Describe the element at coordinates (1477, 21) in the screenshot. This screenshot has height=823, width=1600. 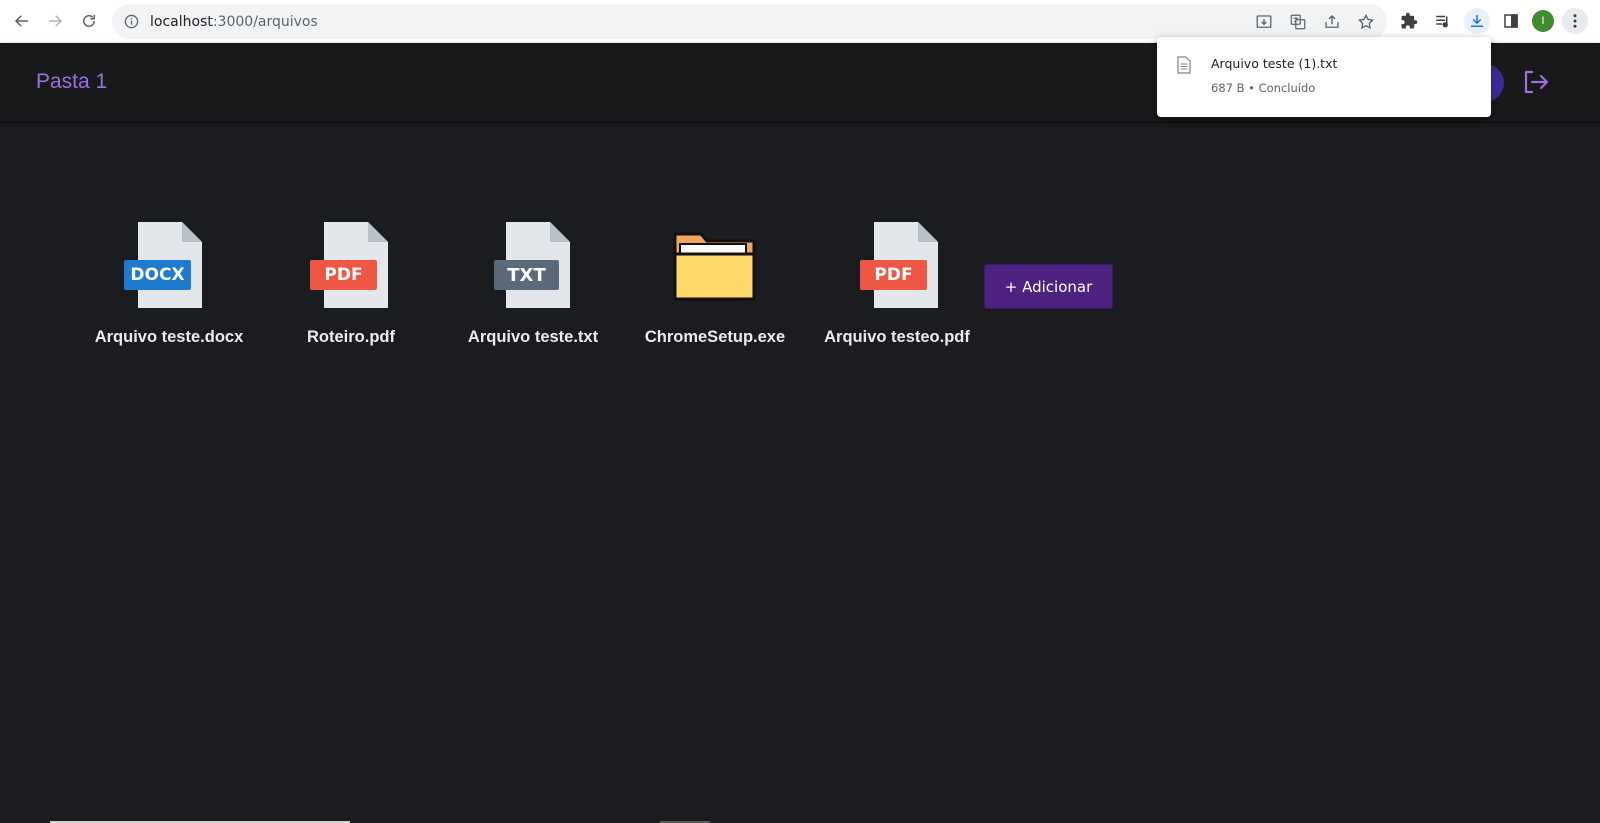
I see `downloads-icon` at that location.